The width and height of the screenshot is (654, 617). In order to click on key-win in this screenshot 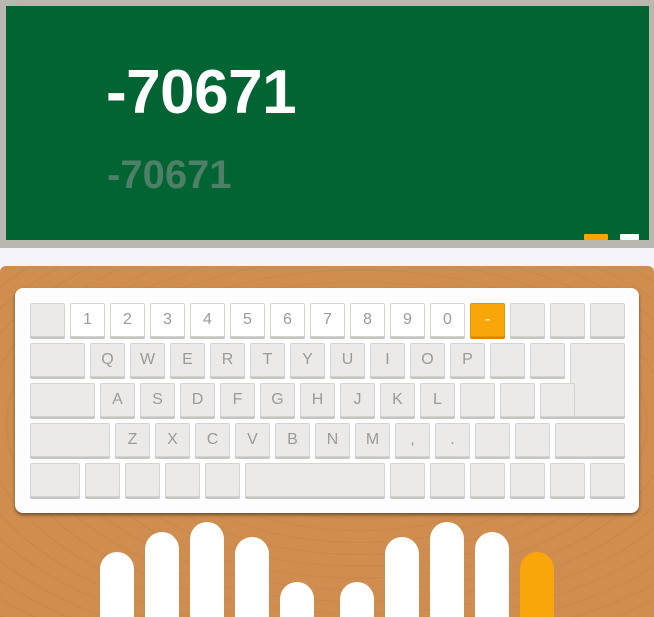, I will do `click(142, 480)`.